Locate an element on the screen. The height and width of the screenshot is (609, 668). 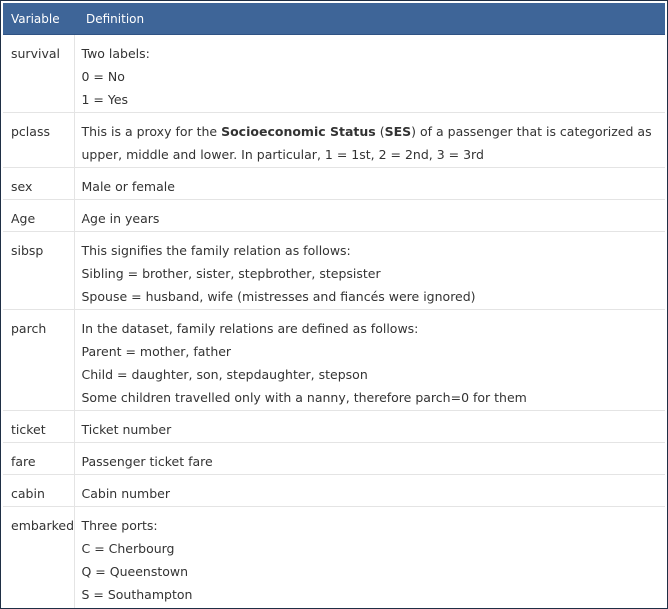
table-header-row: Variable Definition is located at coordinates (334, 19).